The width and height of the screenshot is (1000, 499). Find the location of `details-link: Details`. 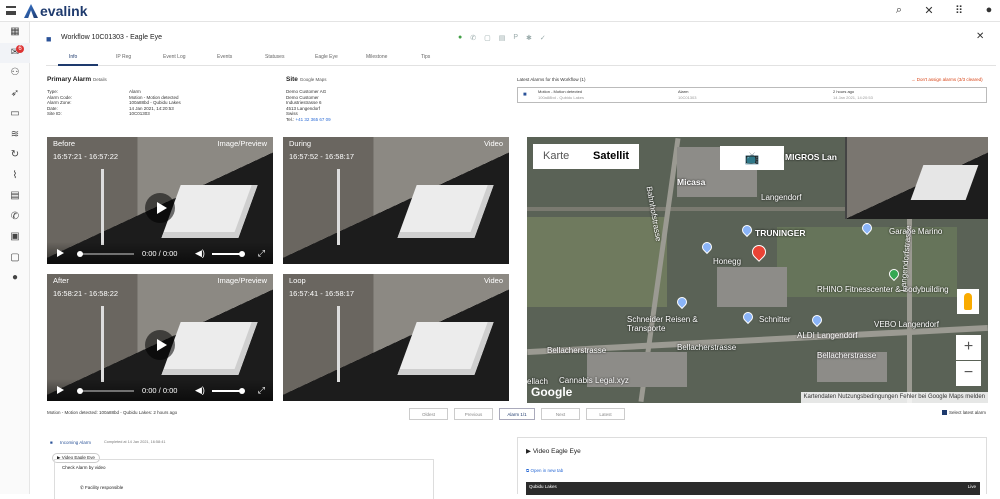

details-link: Details is located at coordinates (100, 79).